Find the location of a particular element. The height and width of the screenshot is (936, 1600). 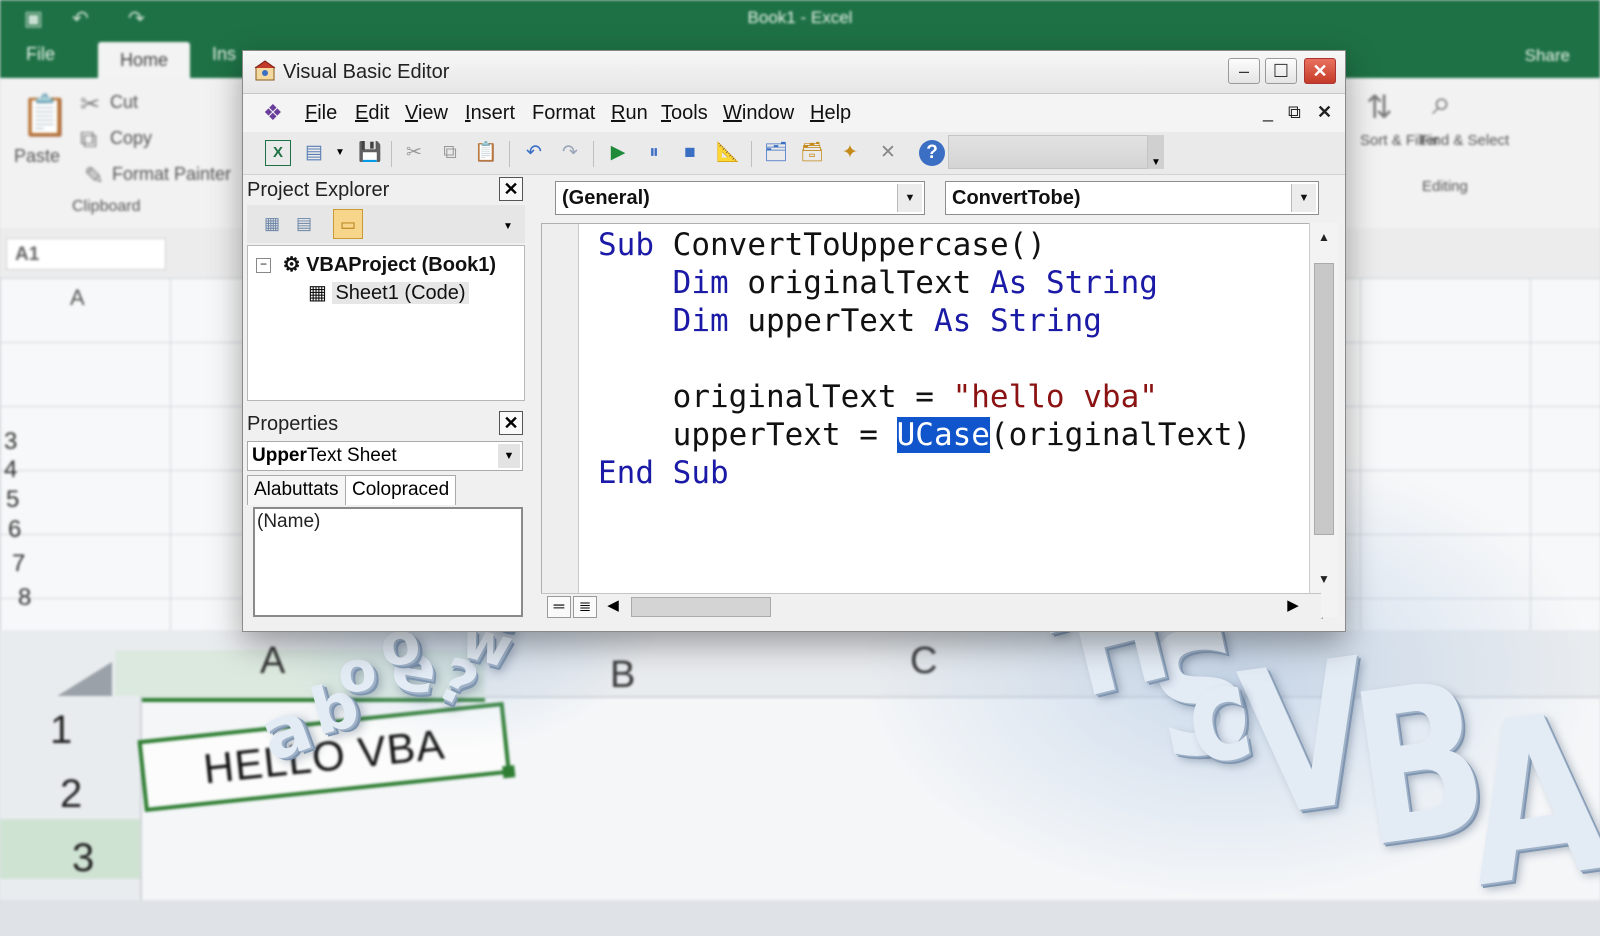

properties-close-icon: ✕ is located at coordinates (511, 423).